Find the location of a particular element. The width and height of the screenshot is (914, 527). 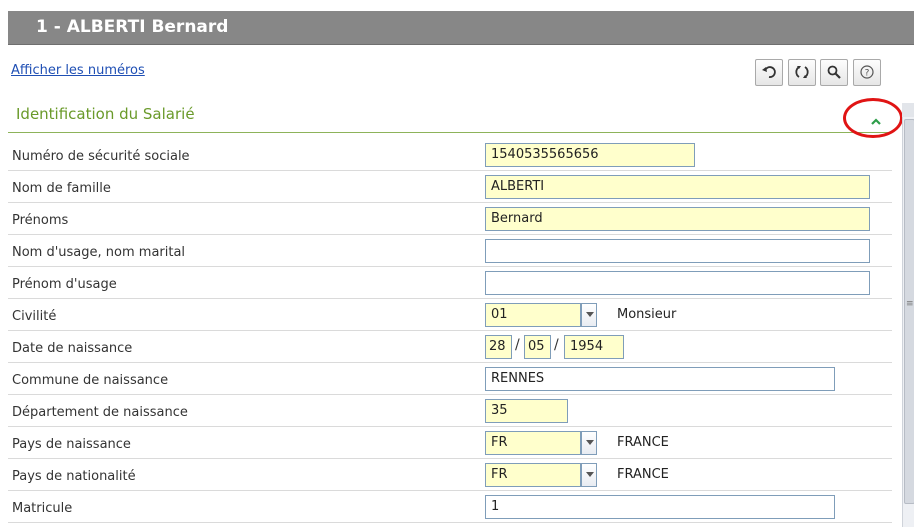

row-nom-usage: Nom d'usage, nom marital is located at coordinates (450, 251).